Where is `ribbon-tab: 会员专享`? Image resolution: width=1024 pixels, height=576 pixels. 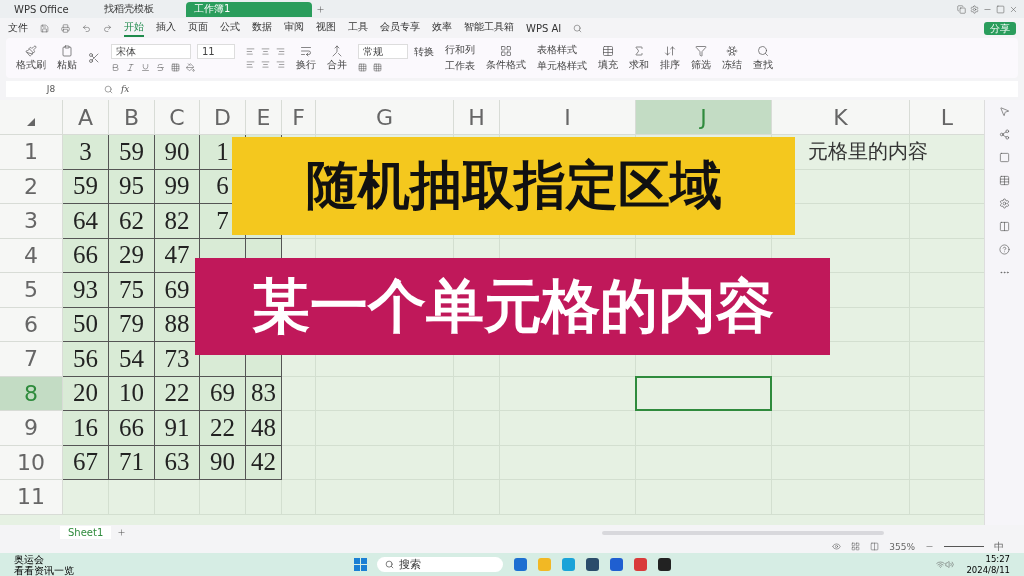 ribbon-tab: 会员专享 is located at coordinates (400, 28).